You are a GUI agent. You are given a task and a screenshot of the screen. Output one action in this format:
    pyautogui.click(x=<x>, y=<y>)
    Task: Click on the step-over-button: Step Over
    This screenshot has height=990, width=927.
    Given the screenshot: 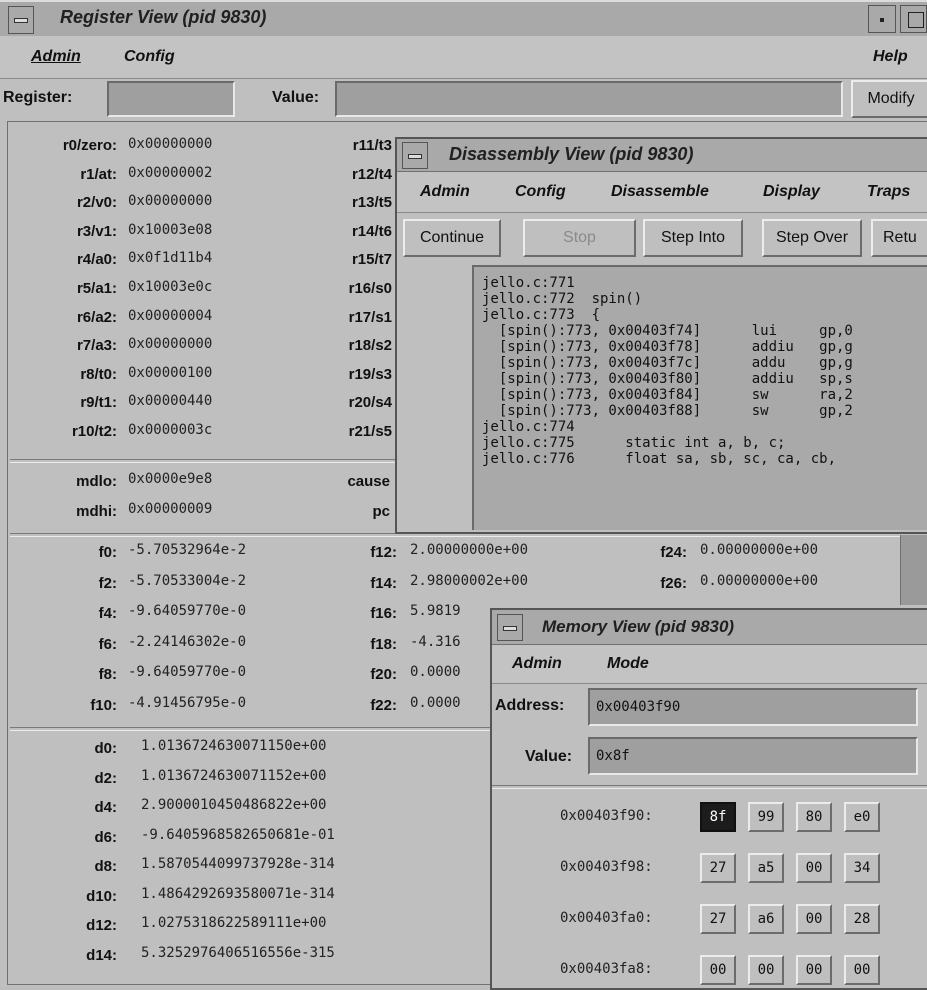 What is the action you would take?
    pyautogui.click(x=812, y=238)
    